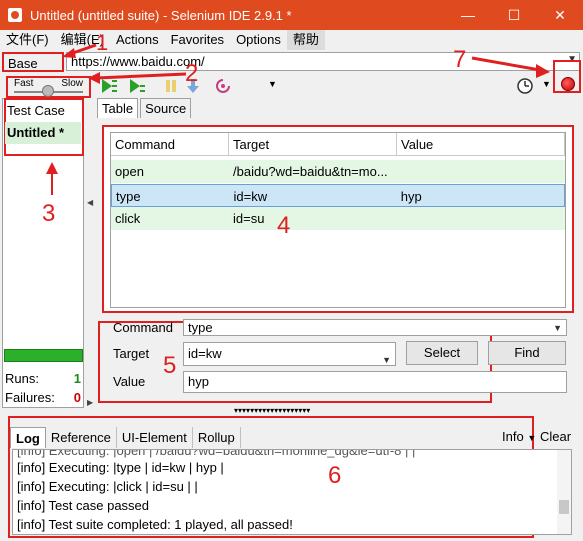 This screenshot has height=541, width=583. Describe the element at coordinates (43, 355) in the screenshot. I see `progress-bar` at that location.